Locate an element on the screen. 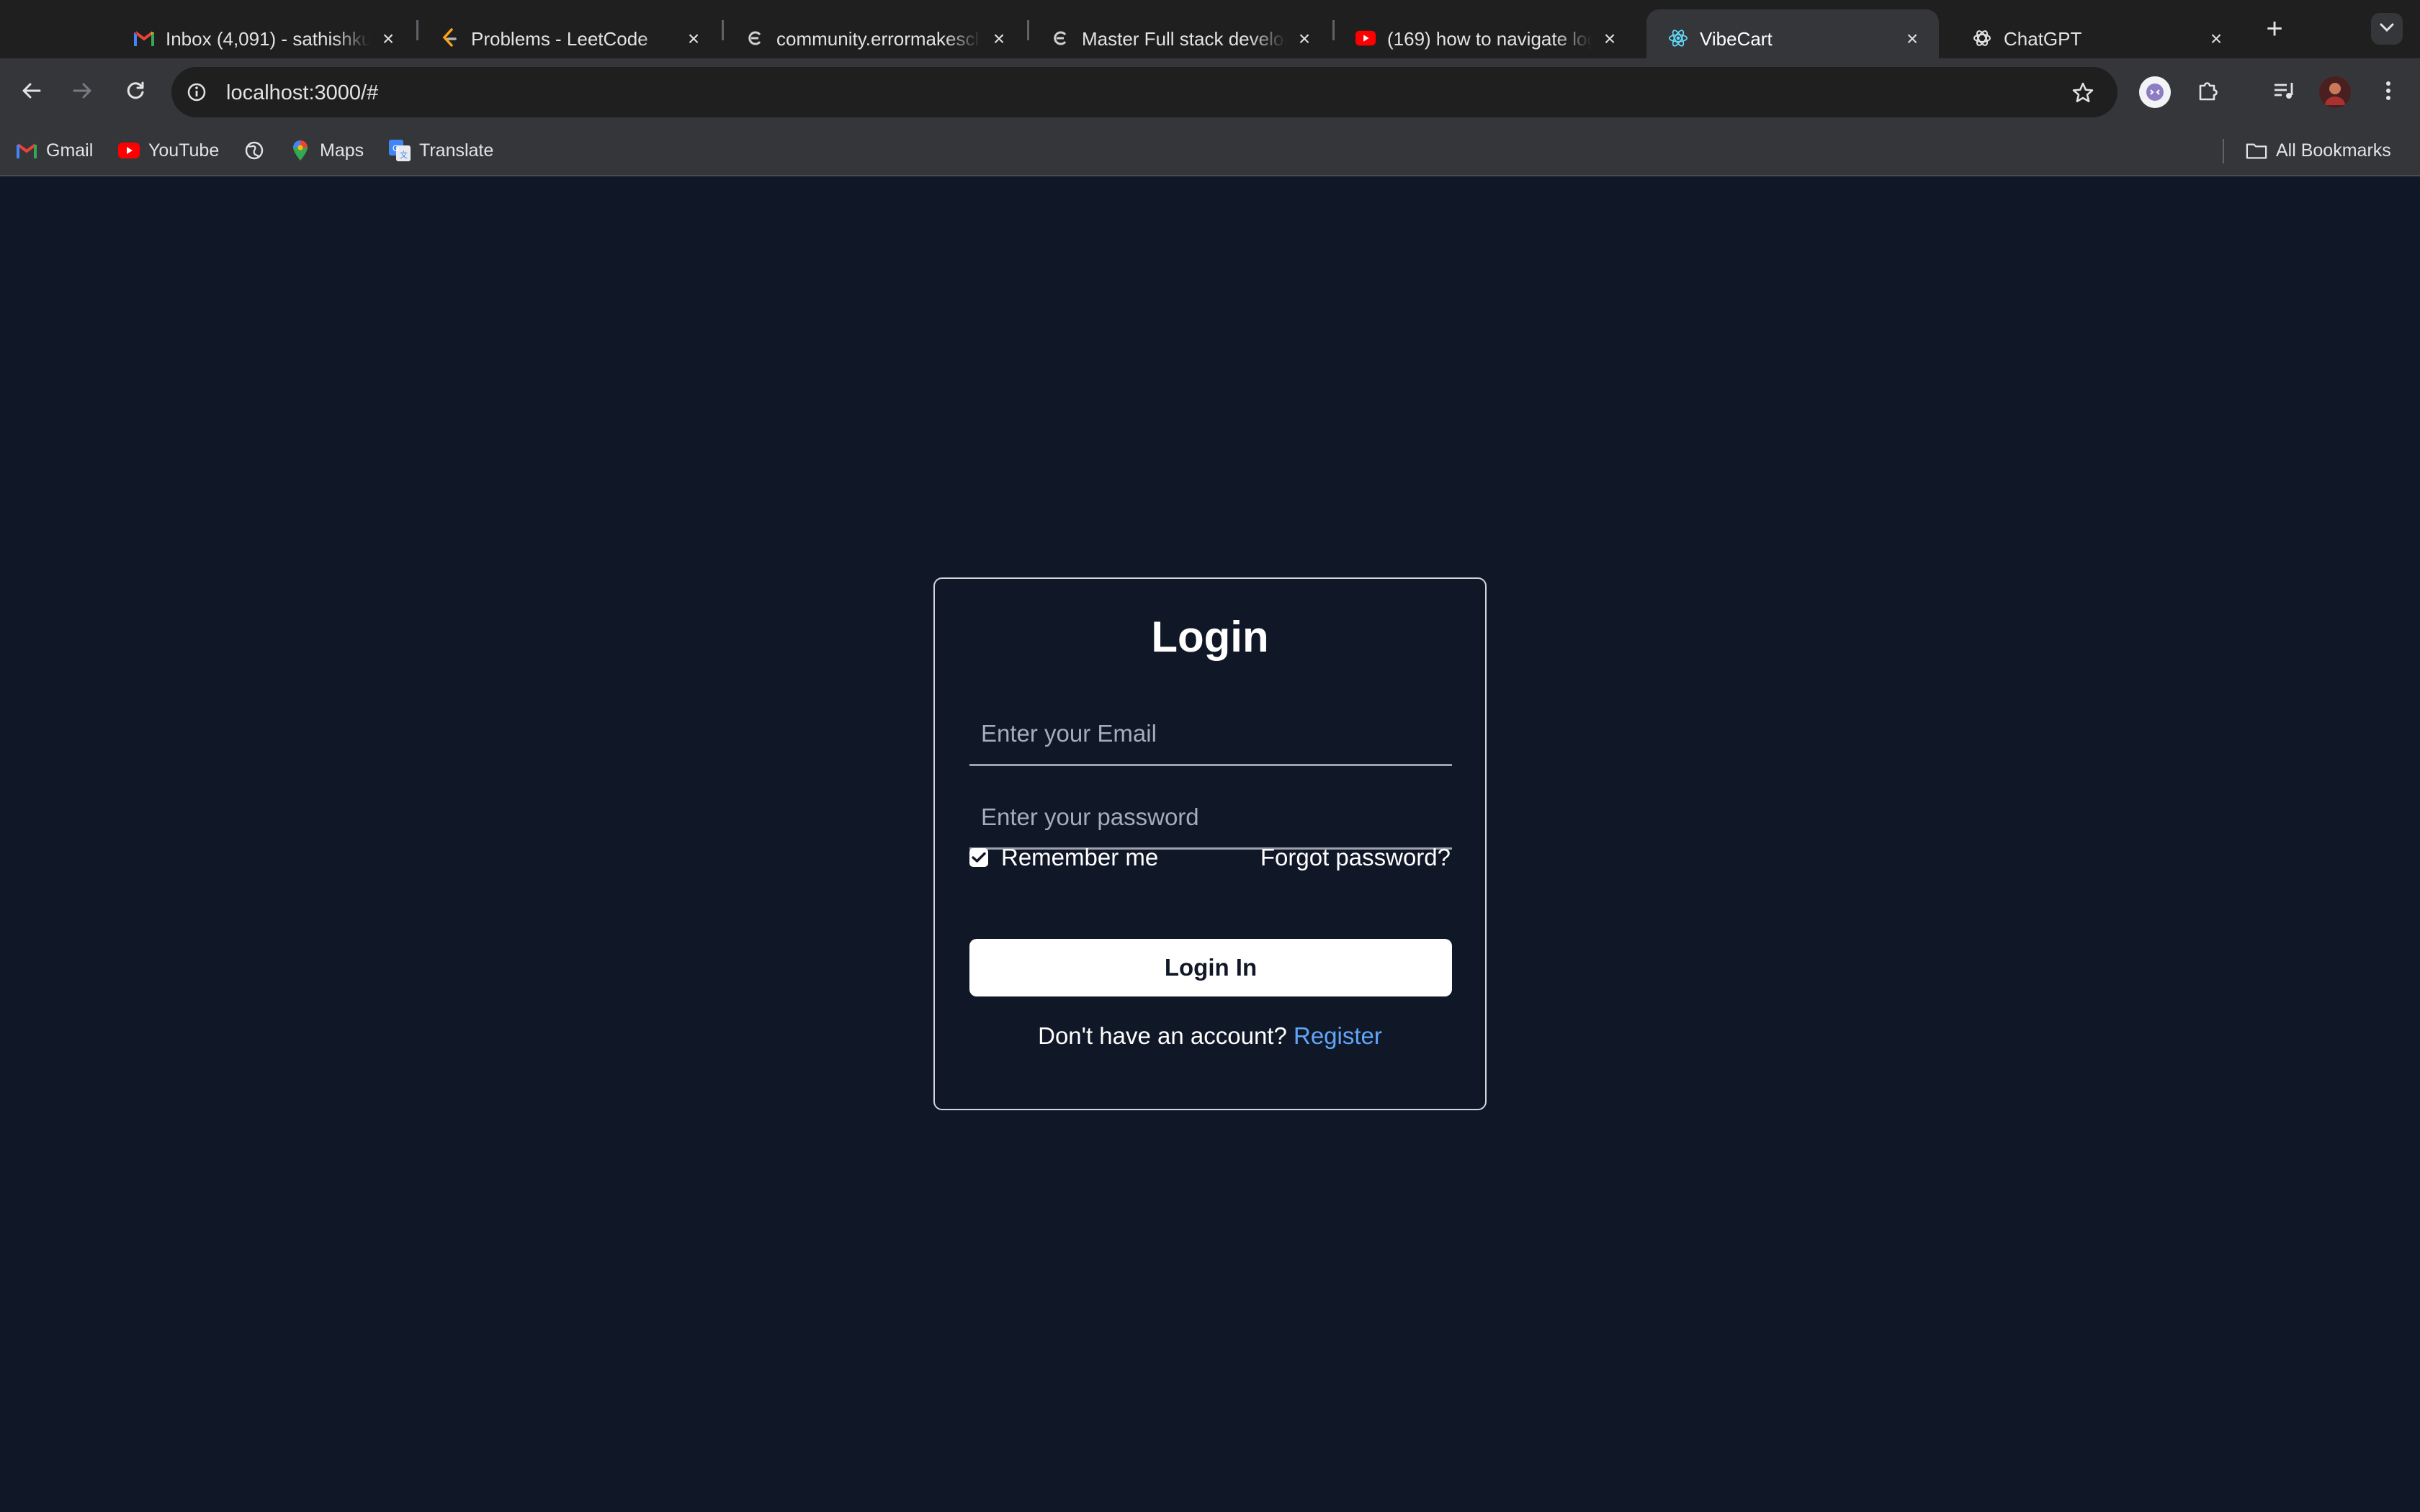 The height and width of the screenshot is (1512, 2420). bookmark-star-icon is located at coordinates (2083, 93).